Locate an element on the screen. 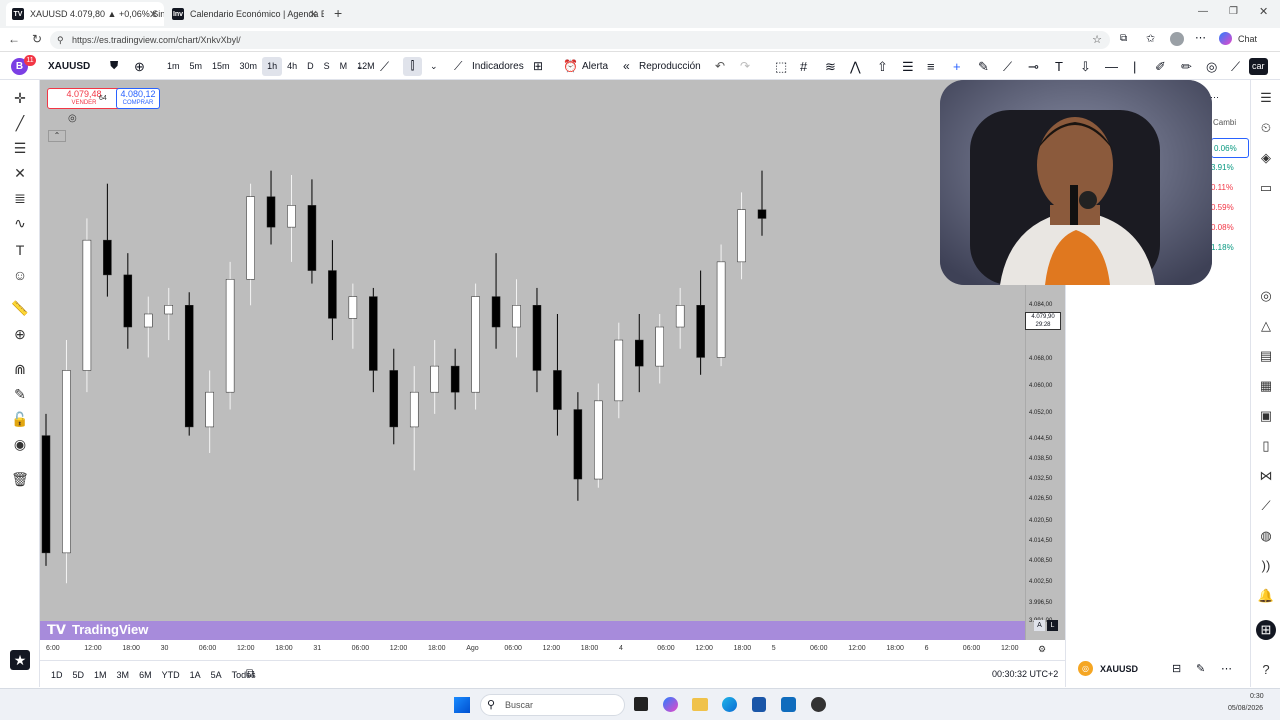 The image size is (1280, 720). interval-15m: 15m is located at coordinates (221, 66).